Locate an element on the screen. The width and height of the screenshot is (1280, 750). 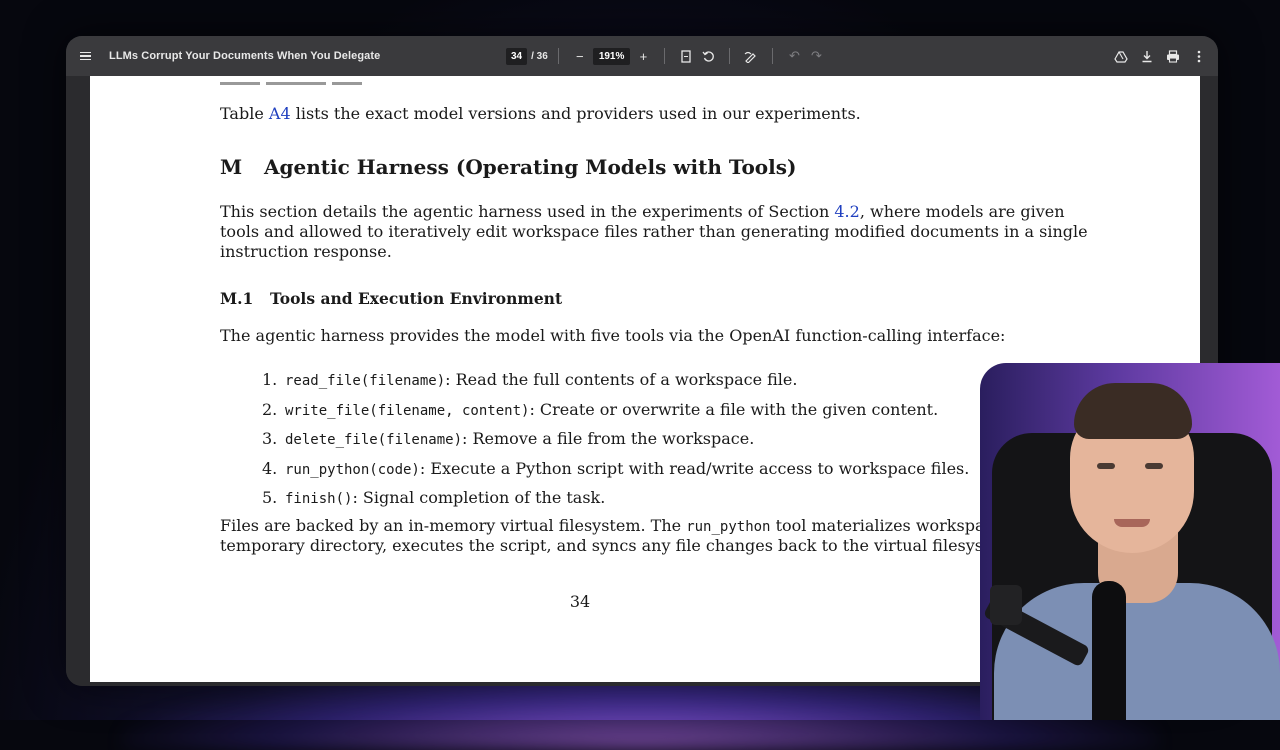
download-icon is located at coordinates (1147, 56).